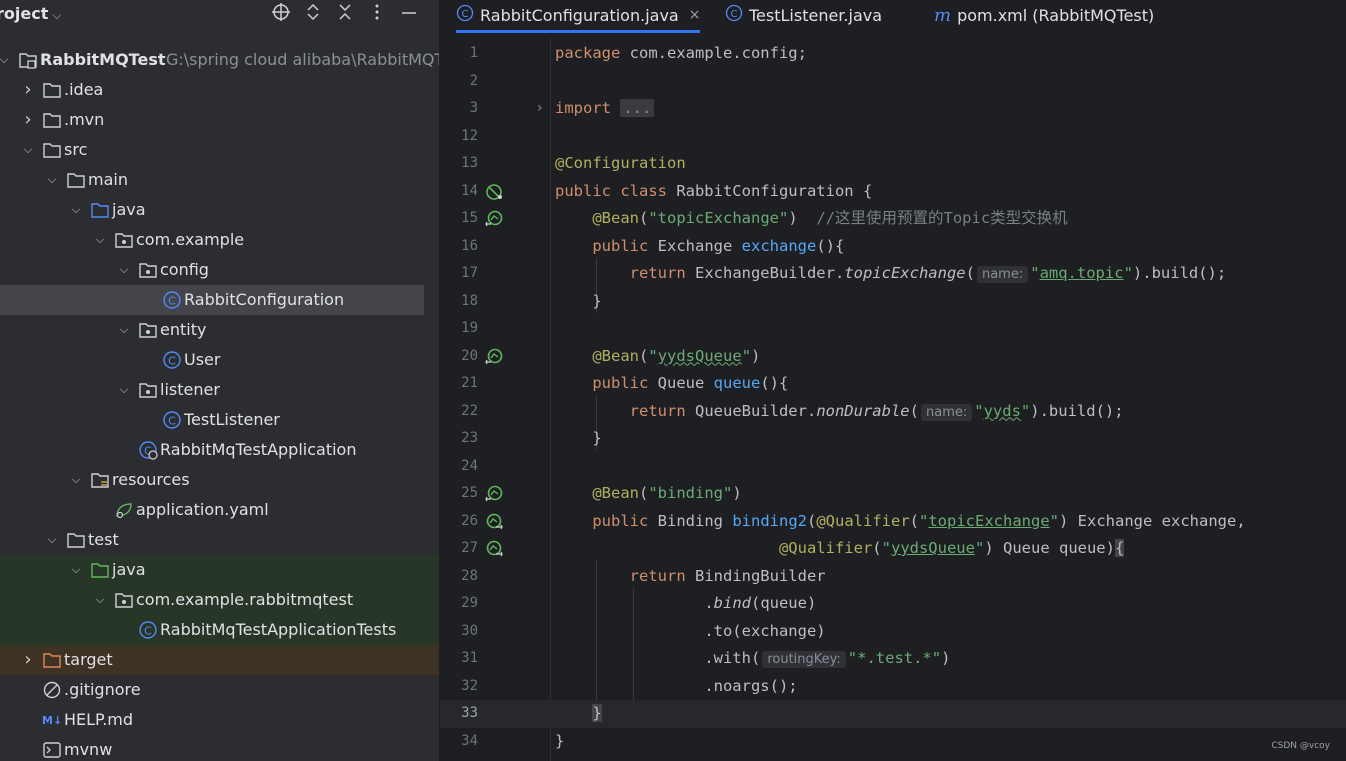 The height and width of the screenshot is (761, 1346). I want to click on more-options-icon, so click(377, 15).